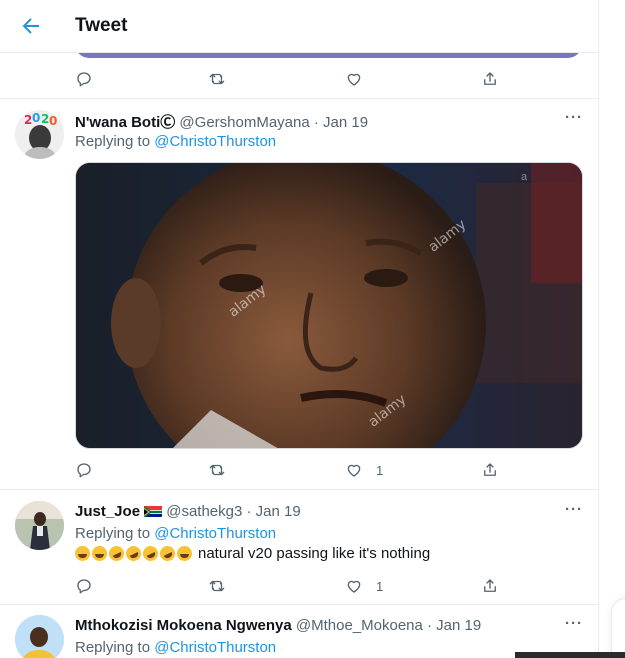  Describe the element at coordinates (101, 25) in the screenshot. I see `page-title: Tweet` at that location.